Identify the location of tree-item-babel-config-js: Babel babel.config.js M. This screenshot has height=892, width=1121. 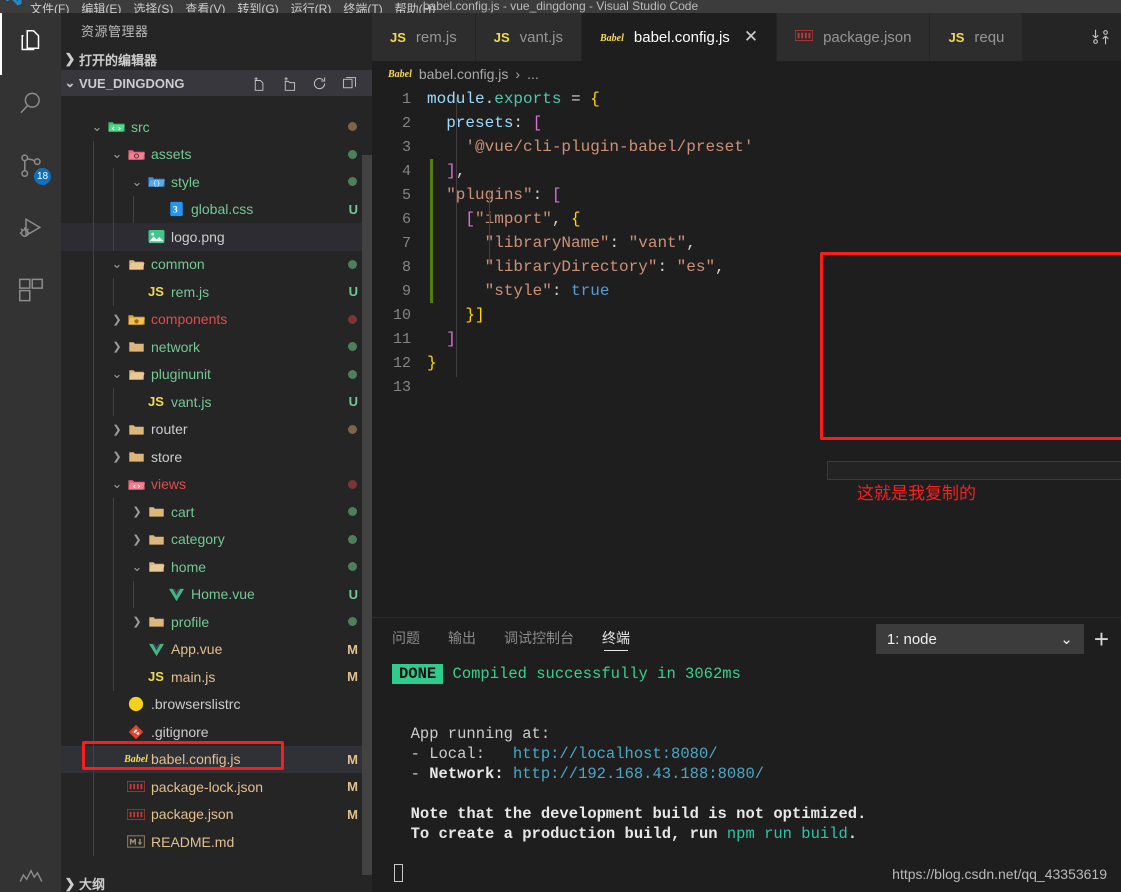
(216, 759).